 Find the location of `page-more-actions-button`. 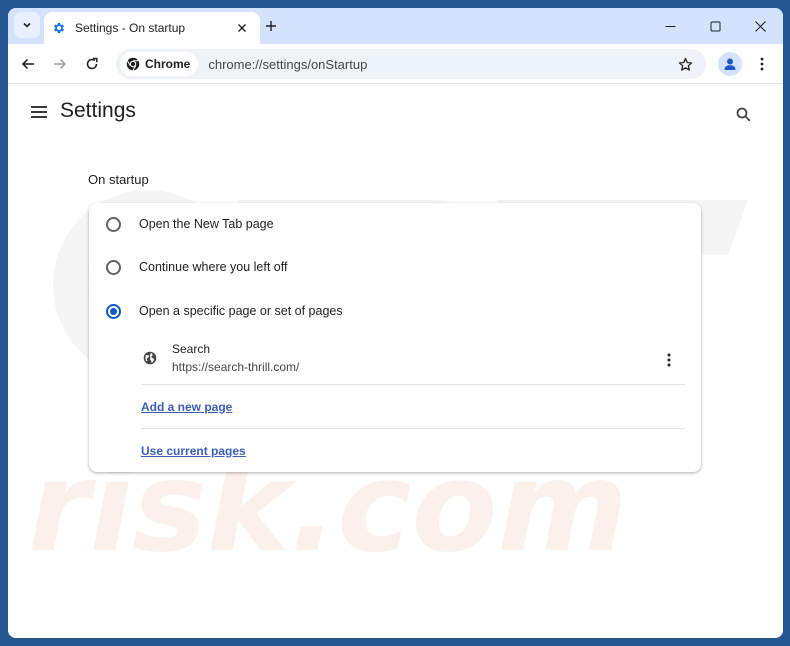

page-more-actions-button is located at coordinates (669, 360).